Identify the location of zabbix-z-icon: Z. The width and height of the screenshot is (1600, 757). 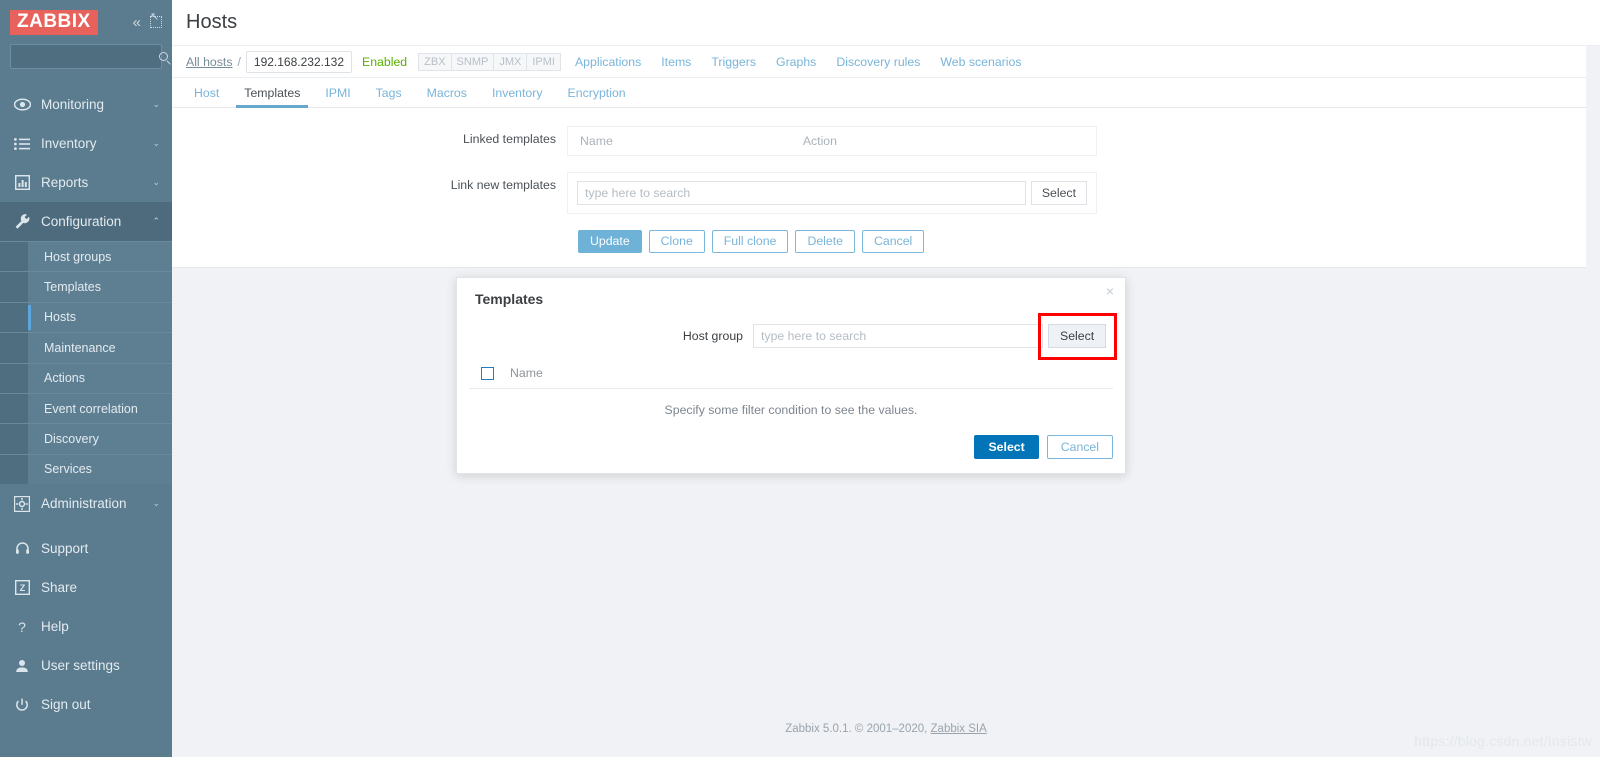
(22, 588).